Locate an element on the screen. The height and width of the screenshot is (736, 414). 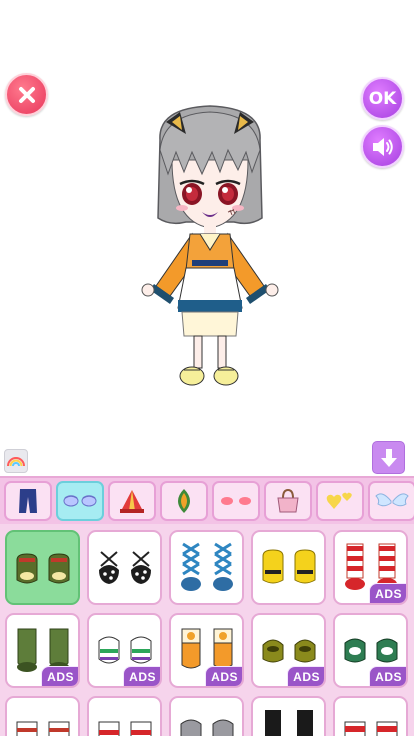
tab-hearts is located at coordinates (340, 501).